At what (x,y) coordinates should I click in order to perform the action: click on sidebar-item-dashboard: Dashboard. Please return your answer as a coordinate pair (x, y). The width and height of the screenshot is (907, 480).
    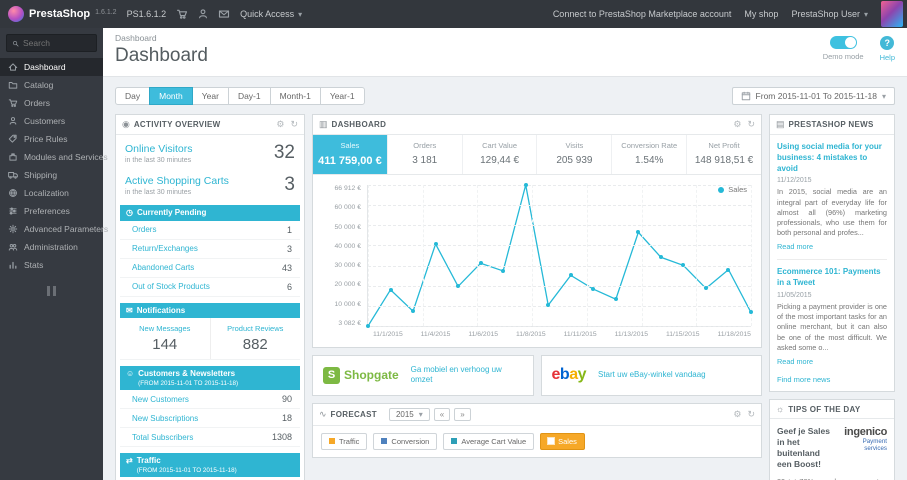
    Looking at the image, I should click on (51, 67).